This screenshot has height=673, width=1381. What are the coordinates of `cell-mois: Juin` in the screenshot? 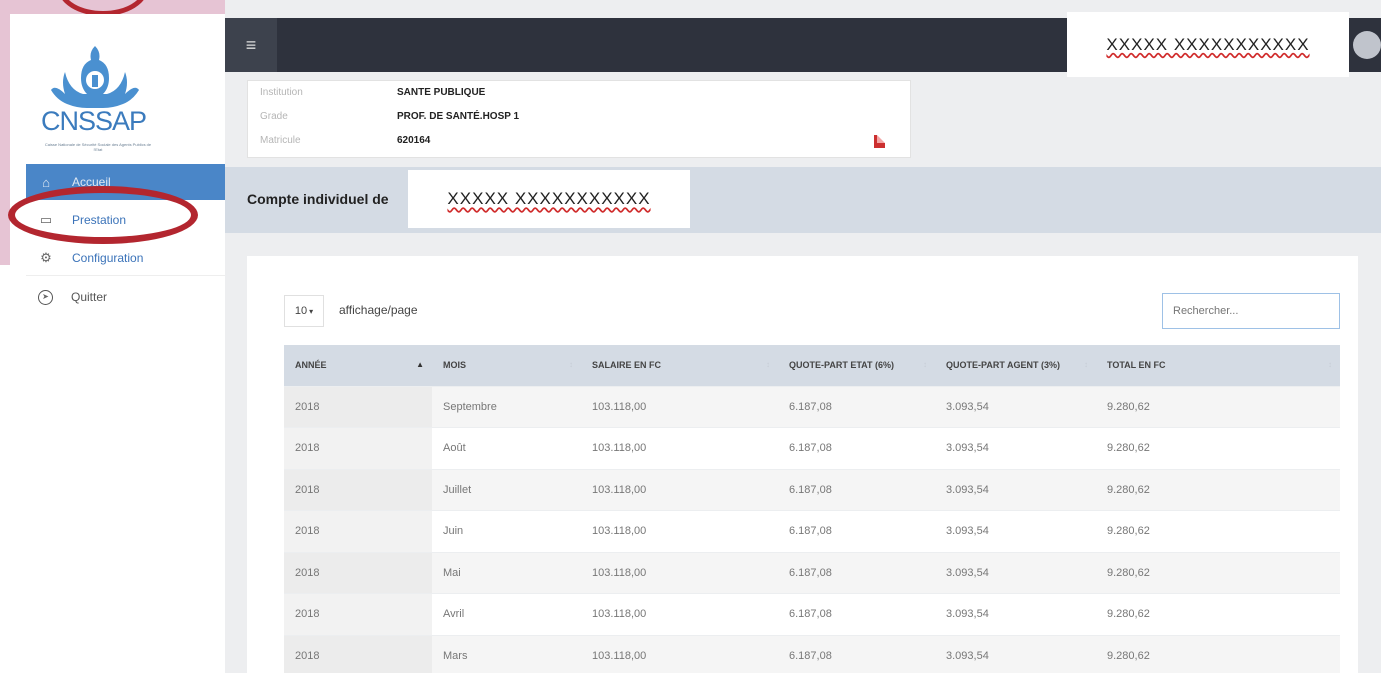 It's located at (506, 531).